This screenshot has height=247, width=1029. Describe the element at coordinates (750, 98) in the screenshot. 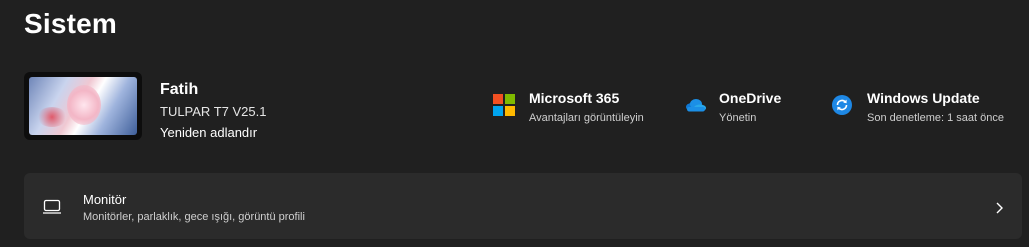

I see `onedrive-title: OneDrive` at that location.